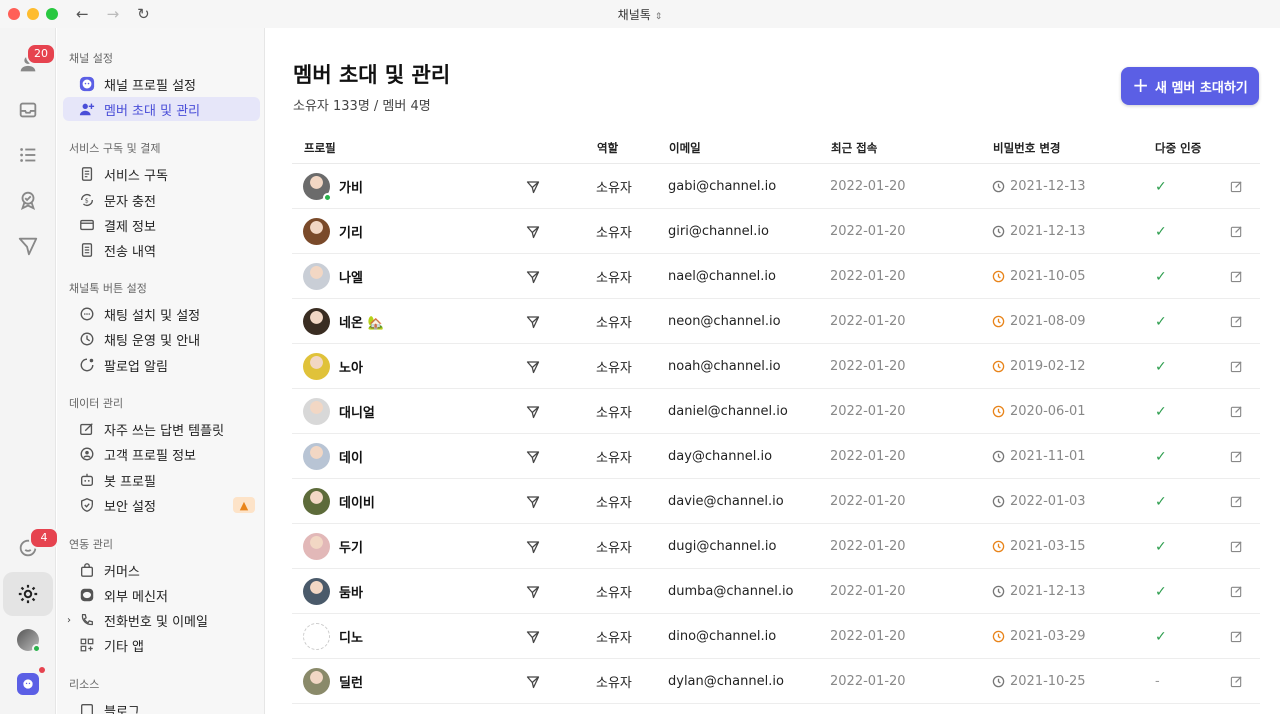  Describe the element at coordinates (634, 15) in the screenshot. I see `window-title: 채널톡` at that location.